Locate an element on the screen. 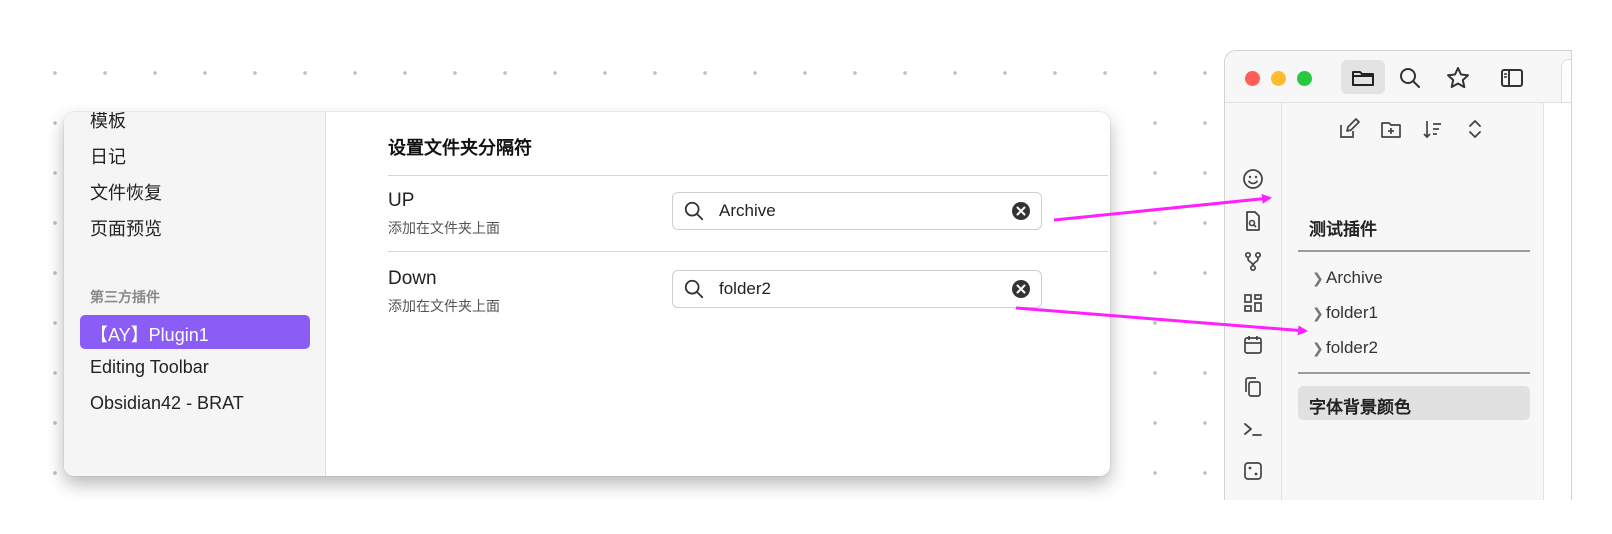 This screenshot has height=534, width=1612. down-setting-description: 添加在文件夹上面 is located at coordinates (444, 306).